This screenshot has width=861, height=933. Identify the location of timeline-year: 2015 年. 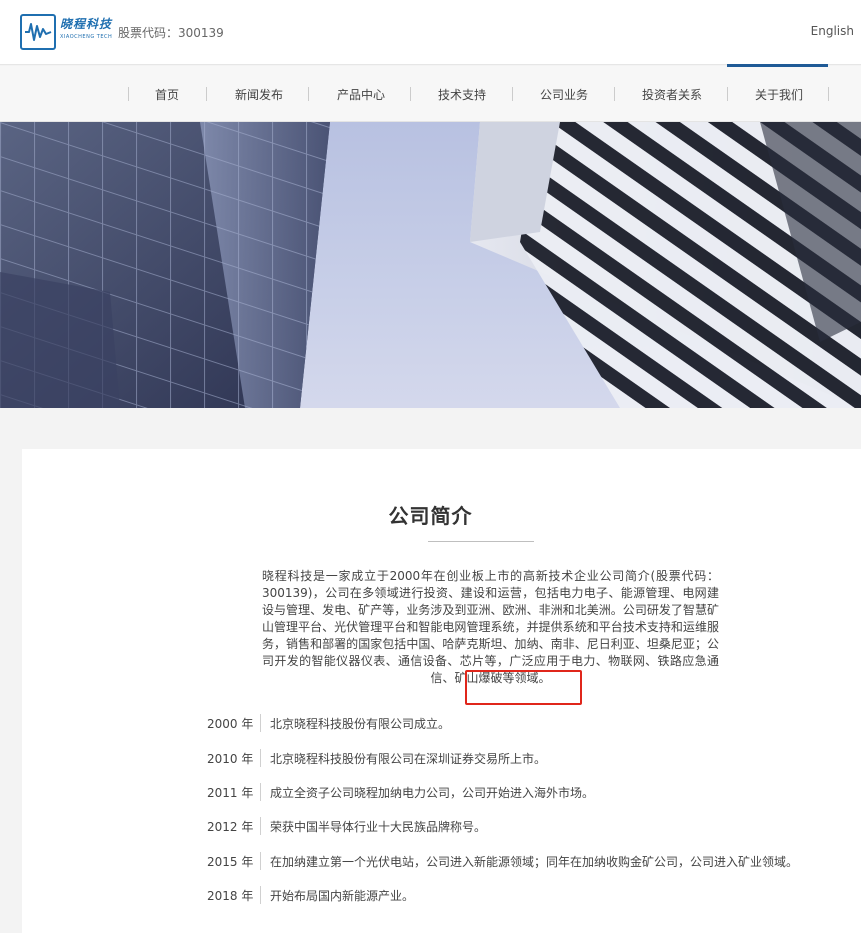
(230, 861).